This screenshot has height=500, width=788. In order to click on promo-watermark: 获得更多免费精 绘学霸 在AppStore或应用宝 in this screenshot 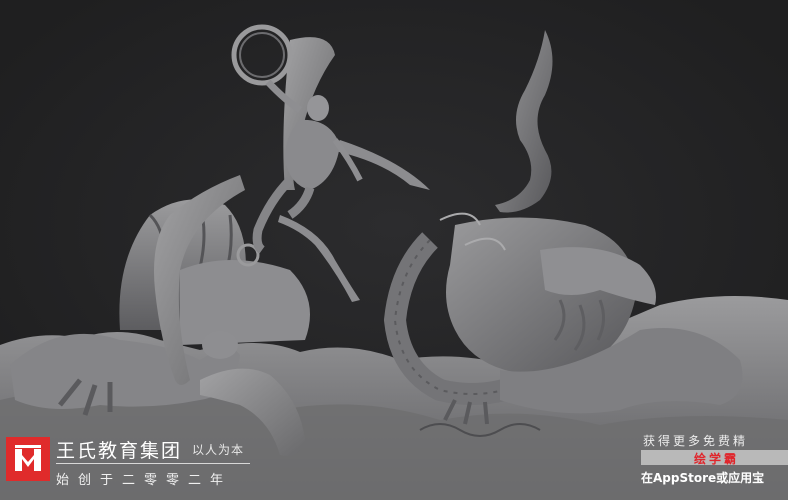, I will do `click(711, 465)`.